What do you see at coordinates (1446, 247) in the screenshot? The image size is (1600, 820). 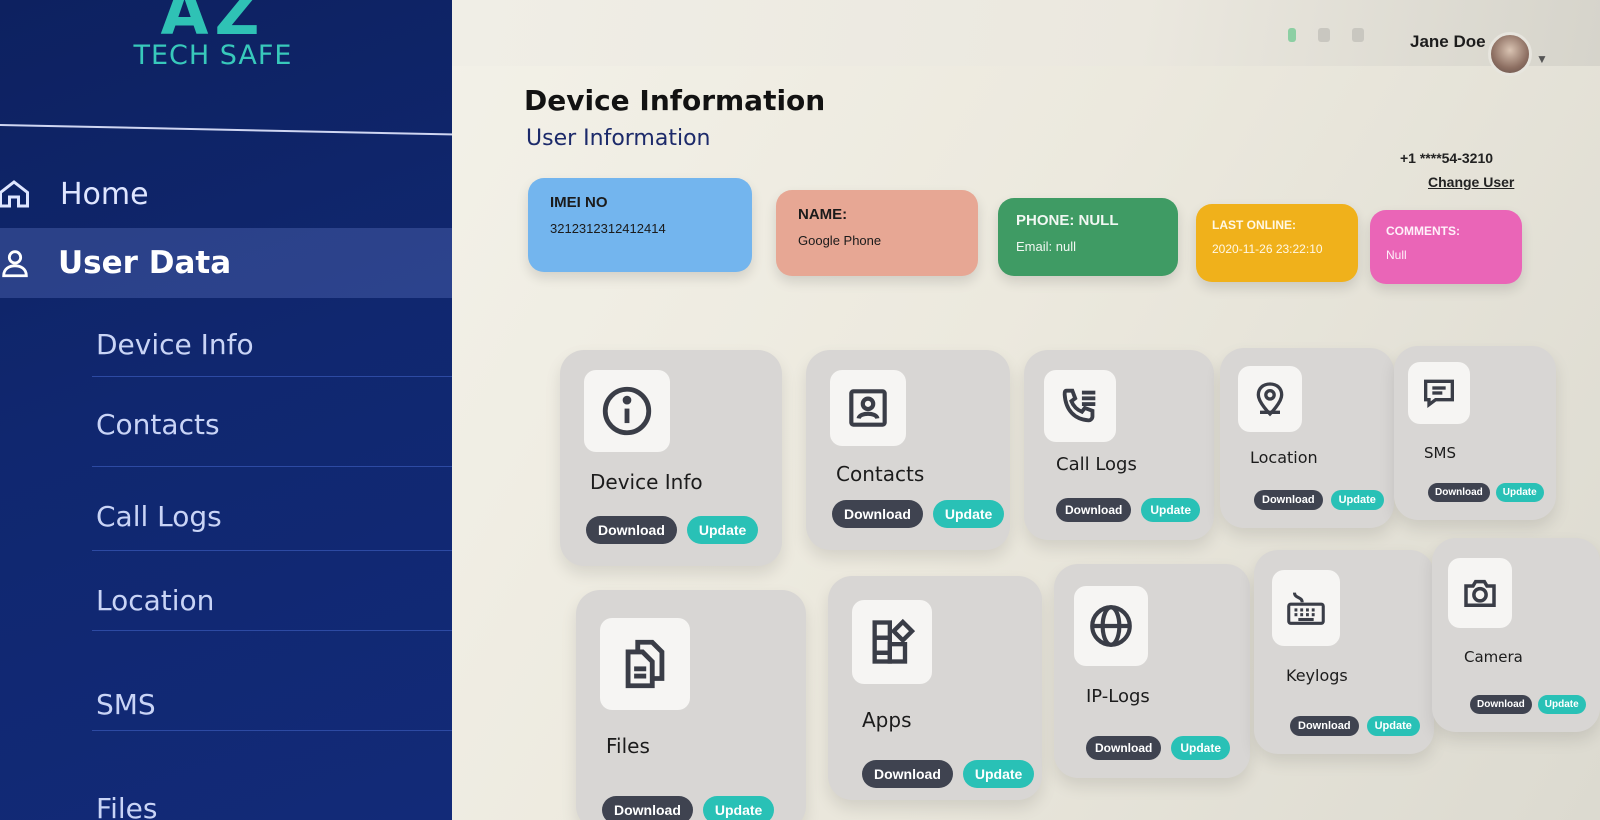 I see `comments-card: COMMENTS: Null` at bounding box center [1446, 247].